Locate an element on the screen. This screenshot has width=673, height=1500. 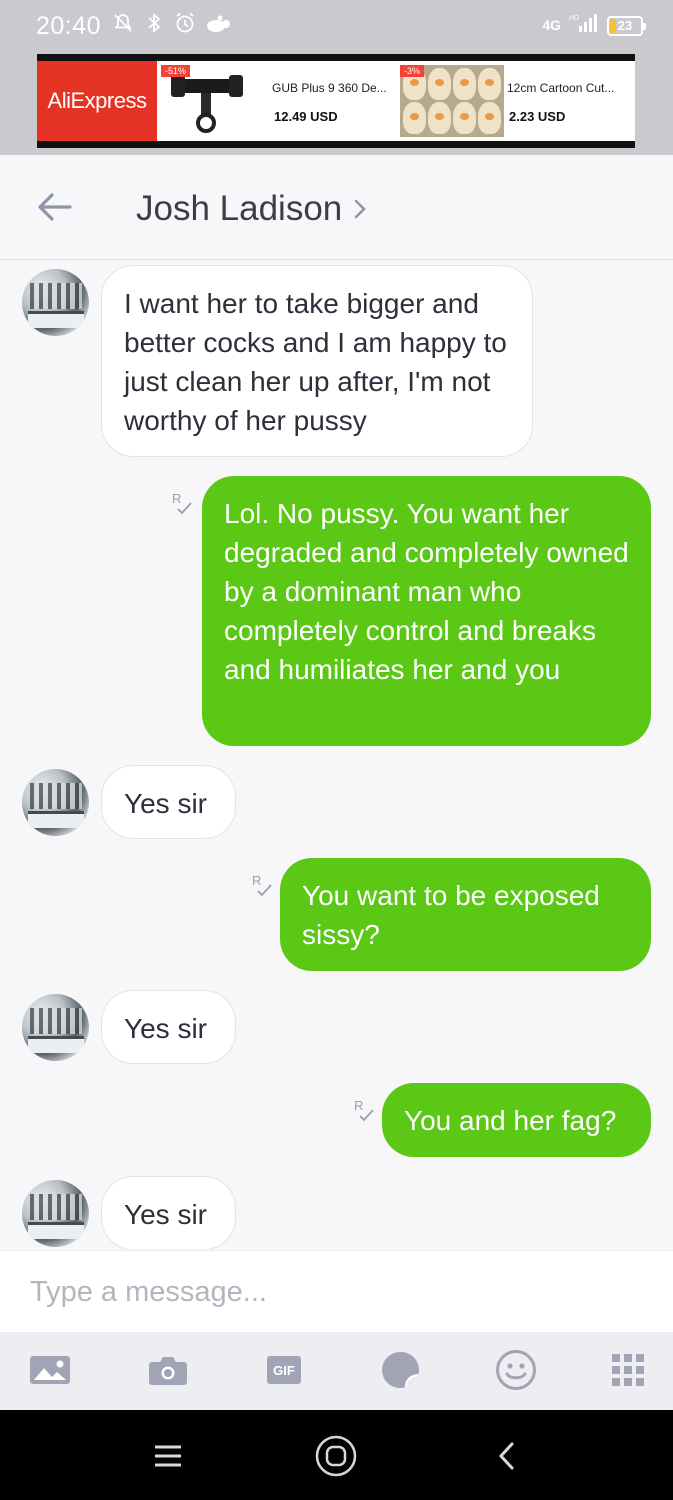
status-bar: 20:40 4G HD 23 is located at coordinates (336, 26).